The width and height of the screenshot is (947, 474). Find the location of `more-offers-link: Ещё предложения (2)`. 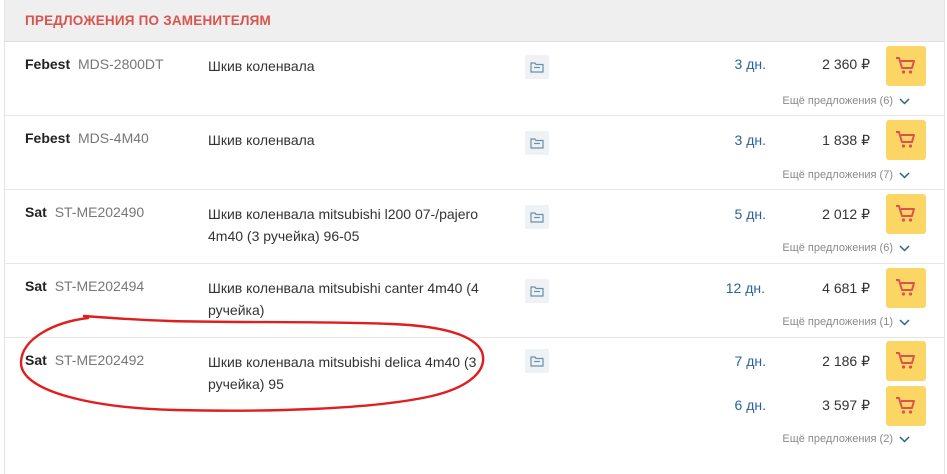

more-offers-link: Ещё предложения (2) is located at coordinates (846, 439).